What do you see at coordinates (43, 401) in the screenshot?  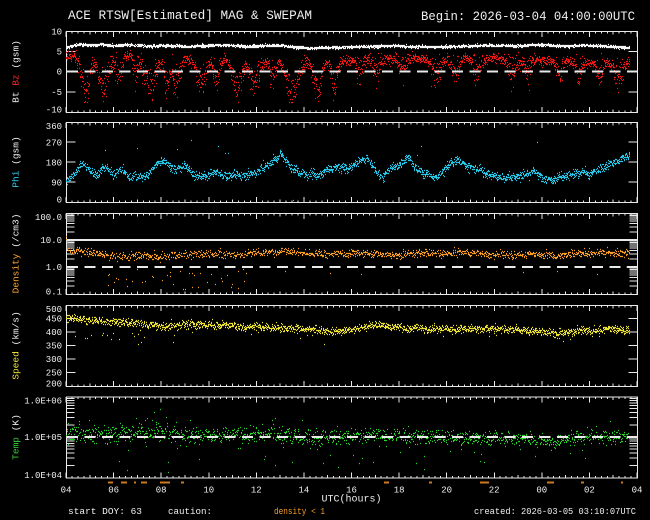 I see `svg-text: 1.0E+06` at bounding box center [43, 401].